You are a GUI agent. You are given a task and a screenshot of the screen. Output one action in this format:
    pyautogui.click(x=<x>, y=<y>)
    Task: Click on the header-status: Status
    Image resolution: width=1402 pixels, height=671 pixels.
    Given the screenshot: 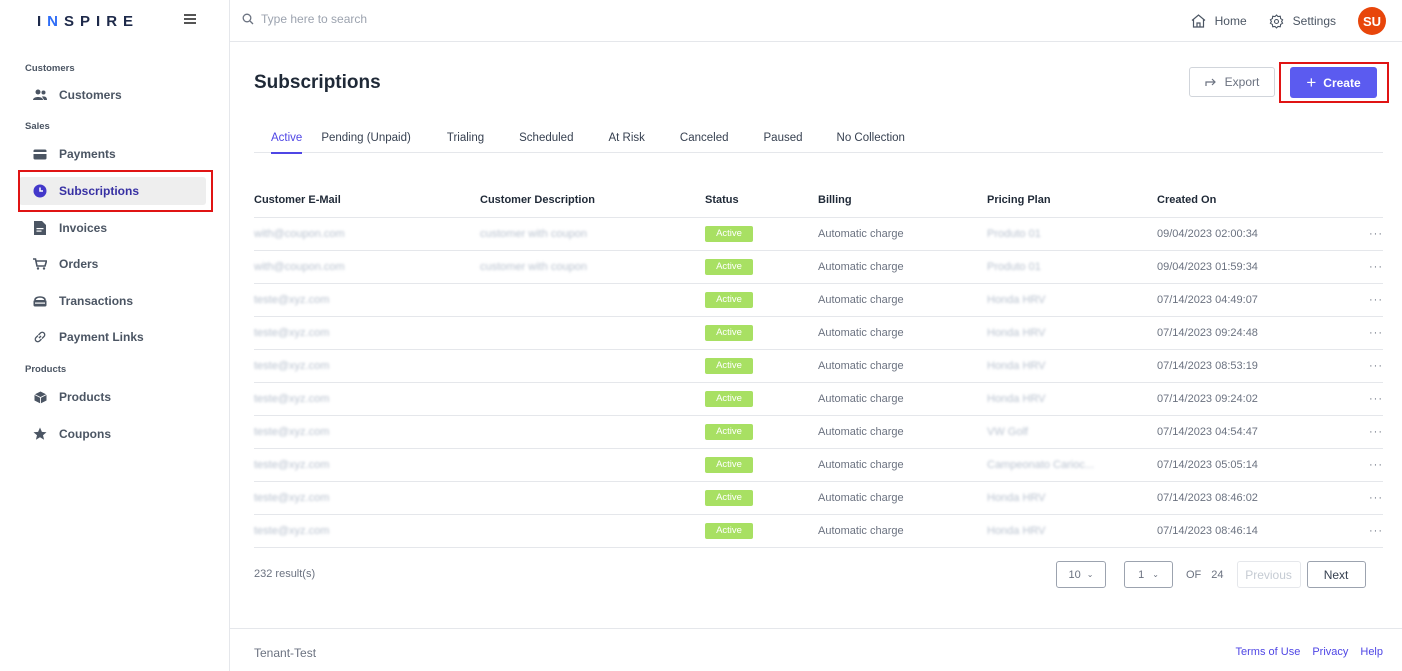 What is the action you would take?
    pyautogui.click(x=761, y=200)
    